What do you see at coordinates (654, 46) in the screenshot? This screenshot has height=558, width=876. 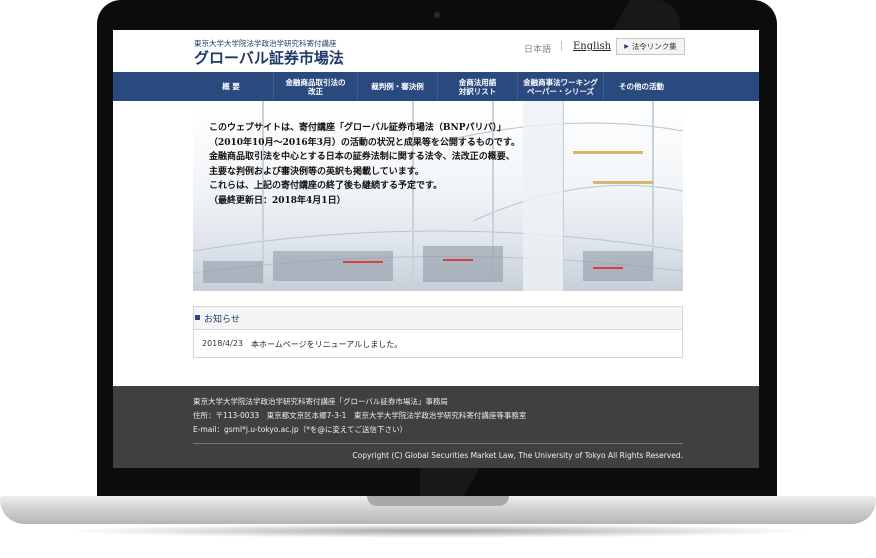 I see `law-links-label: 法令リンク集` at bounding box center [654, 46].